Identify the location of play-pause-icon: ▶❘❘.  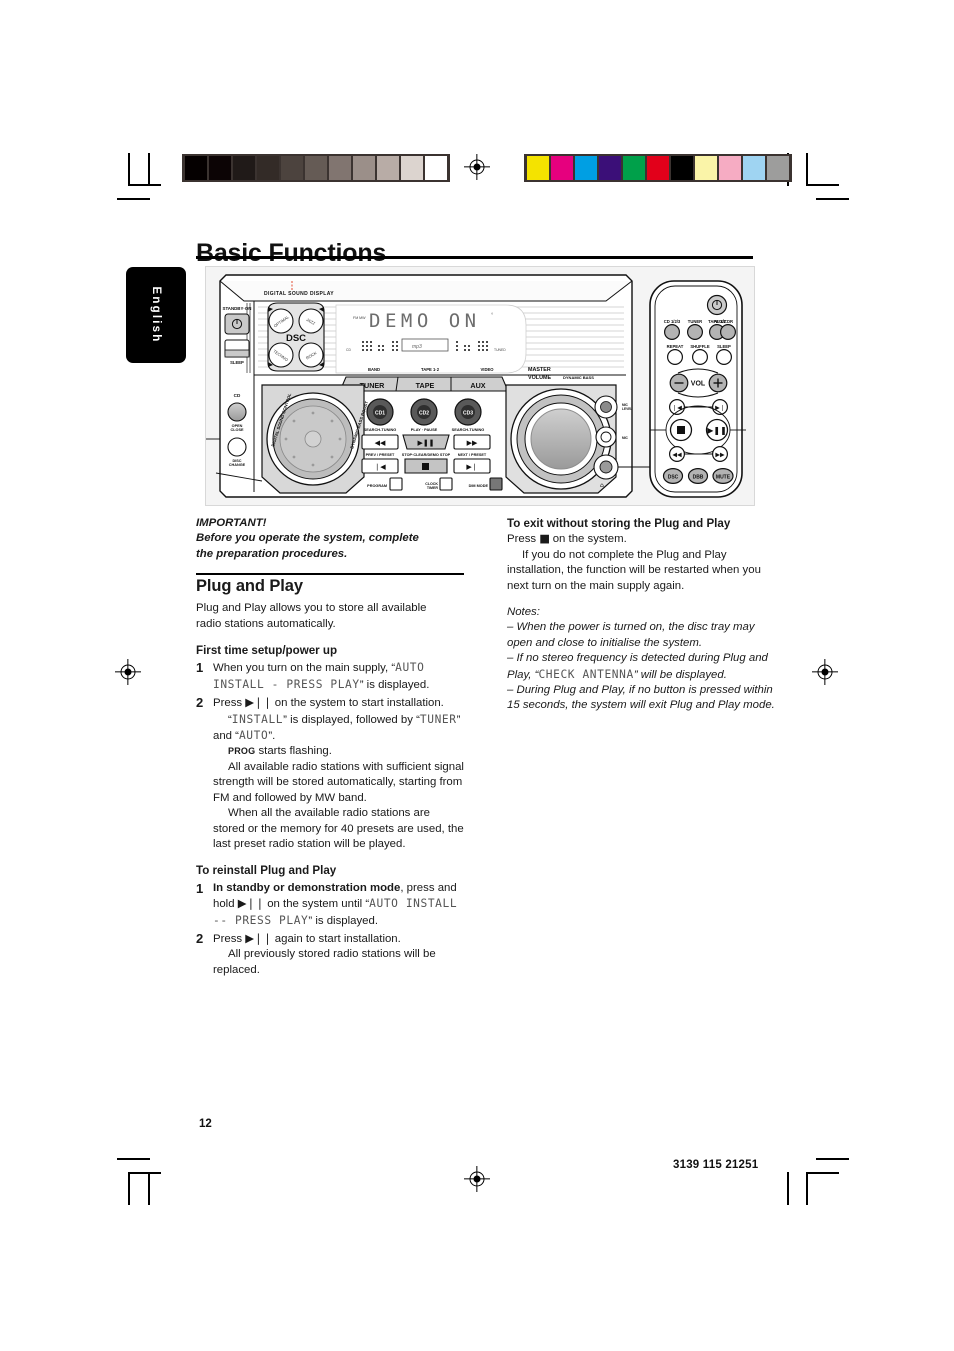
(251, 903).